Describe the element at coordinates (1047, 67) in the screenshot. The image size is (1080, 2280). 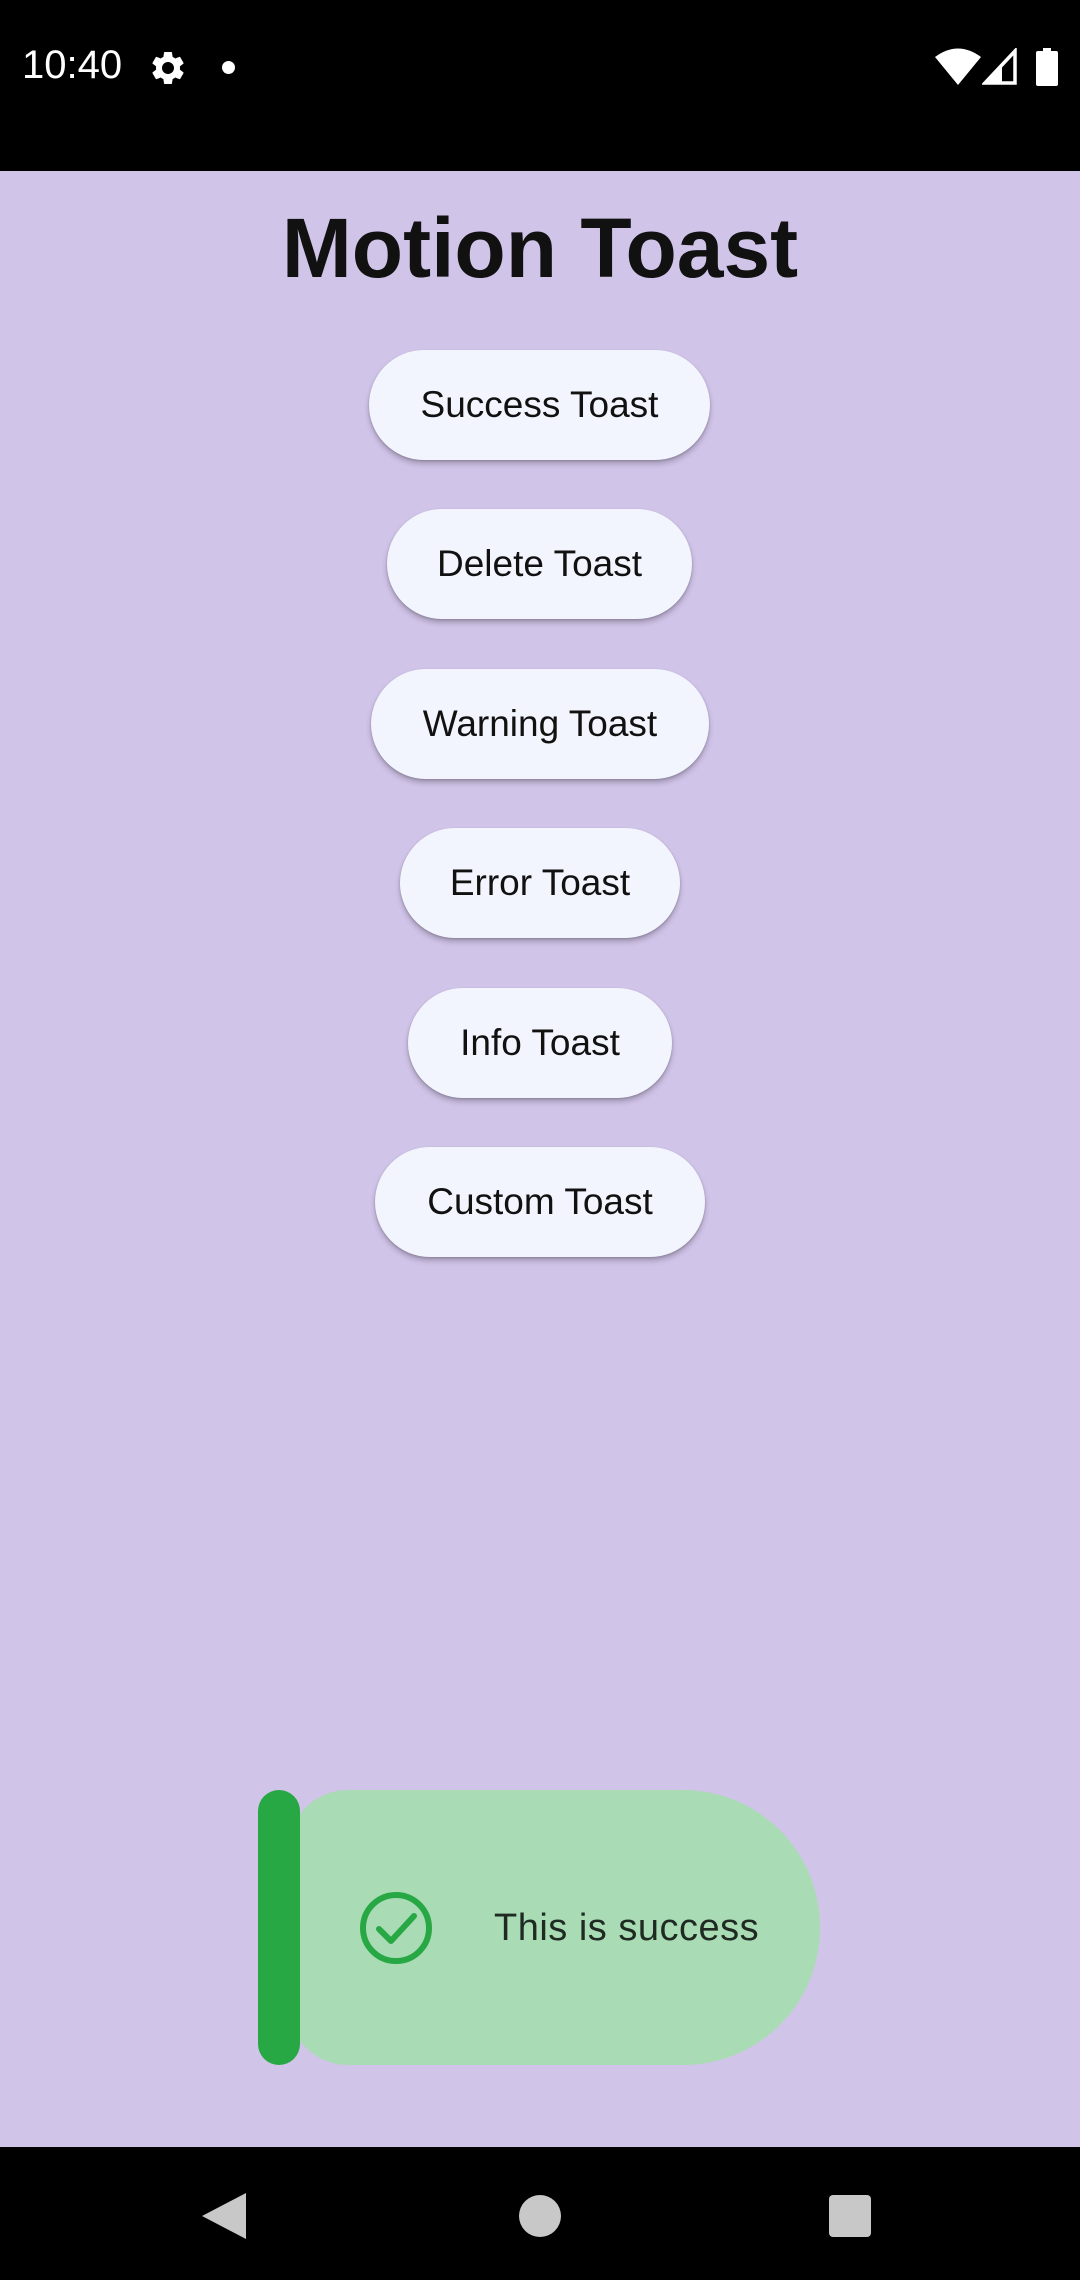
I see `battery-icon` at that location.